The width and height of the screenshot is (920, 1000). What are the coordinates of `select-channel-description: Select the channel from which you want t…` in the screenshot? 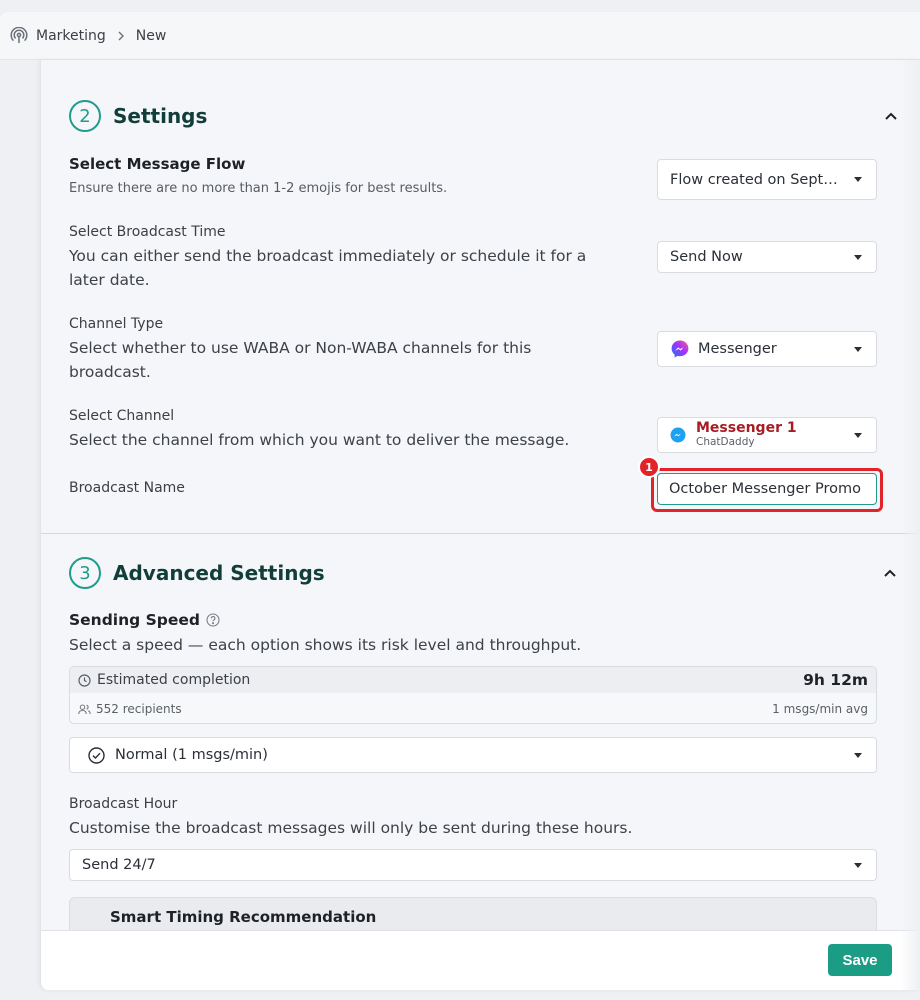 It's located at (319, 440).